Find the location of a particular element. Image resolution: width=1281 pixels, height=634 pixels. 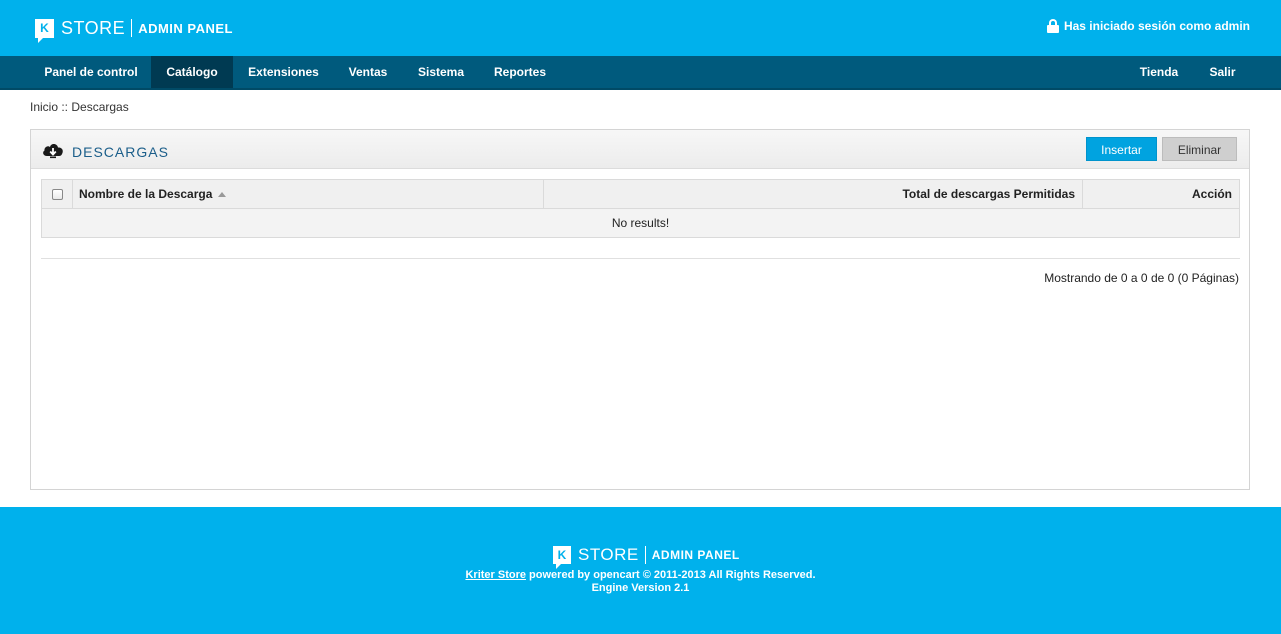

nav-item-catalogo: Catálogo is located at coordinates (192, 72).